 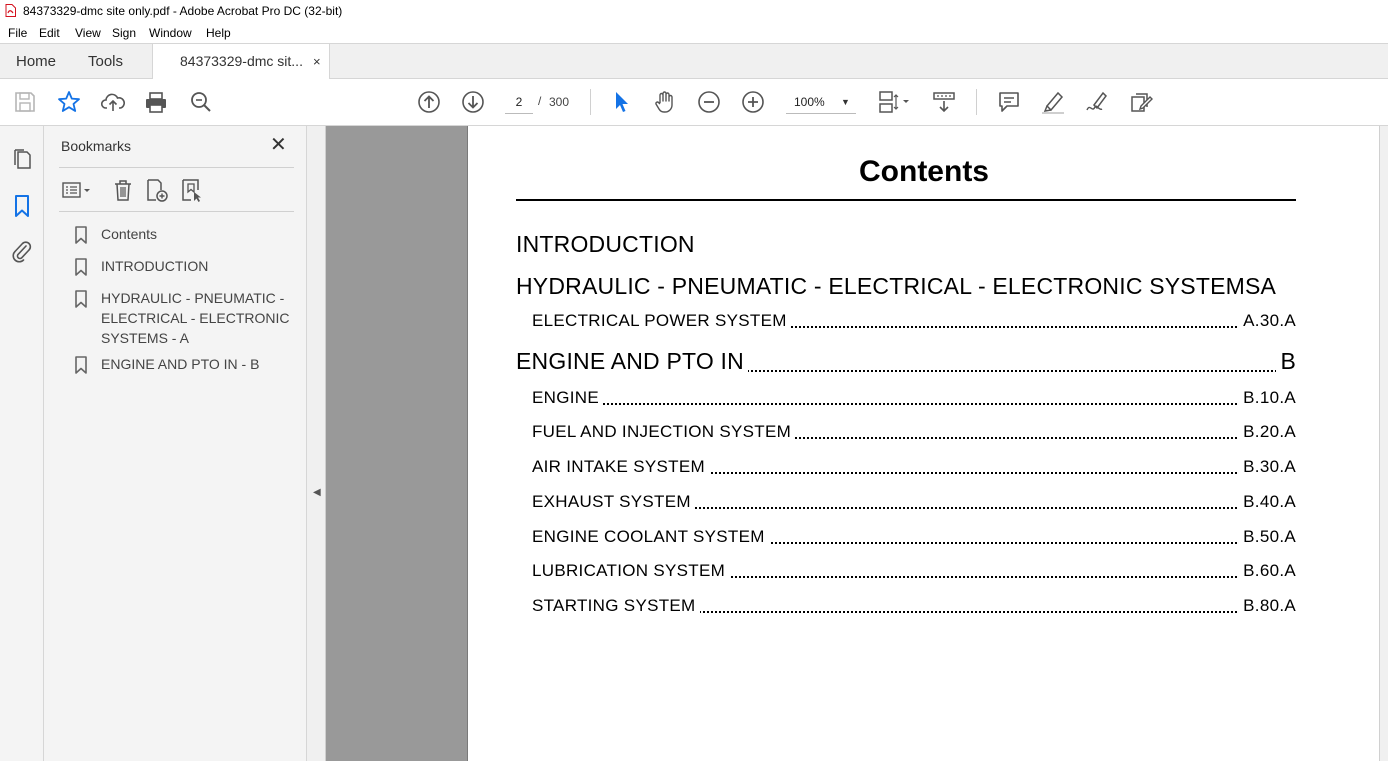 What do you see at coordinates (156, 102) in the screenshot?
I see `print-icon` at bounding box center [156, 102].